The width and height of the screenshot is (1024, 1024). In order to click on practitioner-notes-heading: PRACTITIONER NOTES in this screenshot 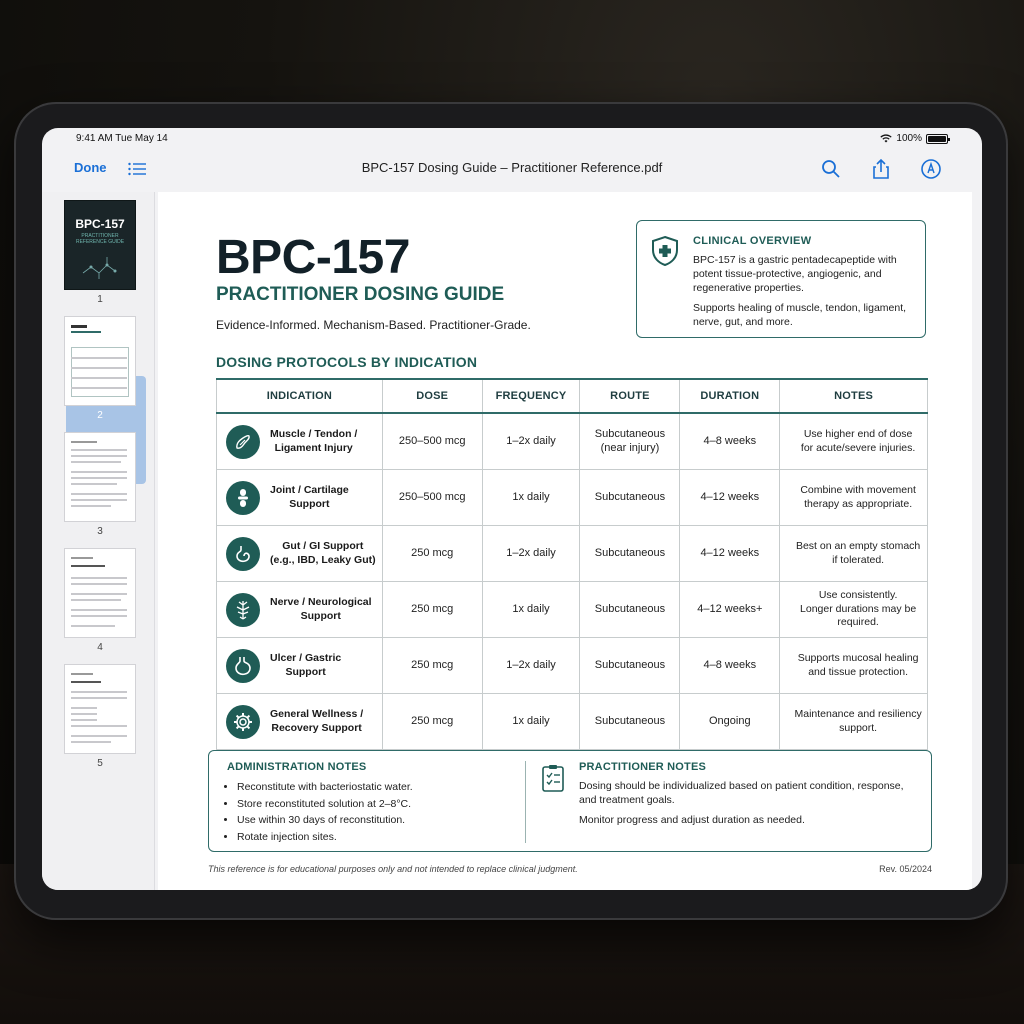, I will do `click(643, 767)`.